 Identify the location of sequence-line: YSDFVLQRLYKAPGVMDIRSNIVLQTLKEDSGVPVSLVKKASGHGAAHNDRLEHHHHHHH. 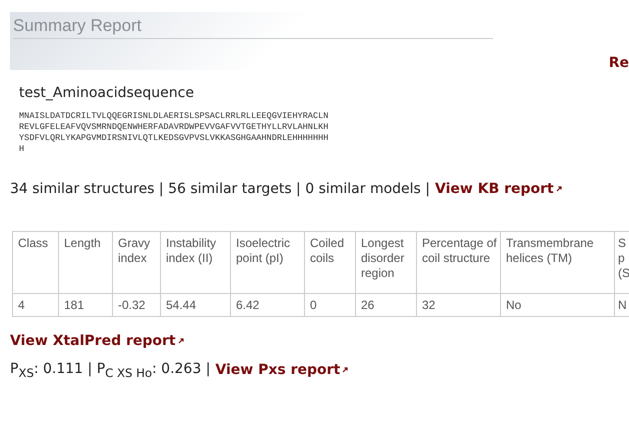
(174, 138).